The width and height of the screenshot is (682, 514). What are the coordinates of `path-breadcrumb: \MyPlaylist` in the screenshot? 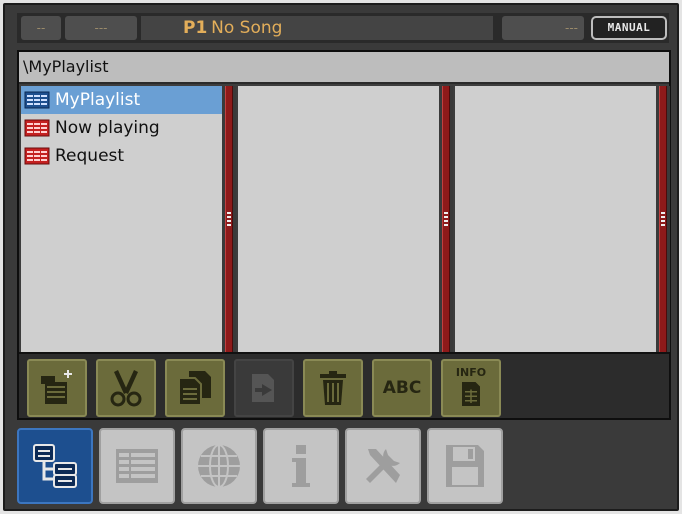 It's located at (344, 68).